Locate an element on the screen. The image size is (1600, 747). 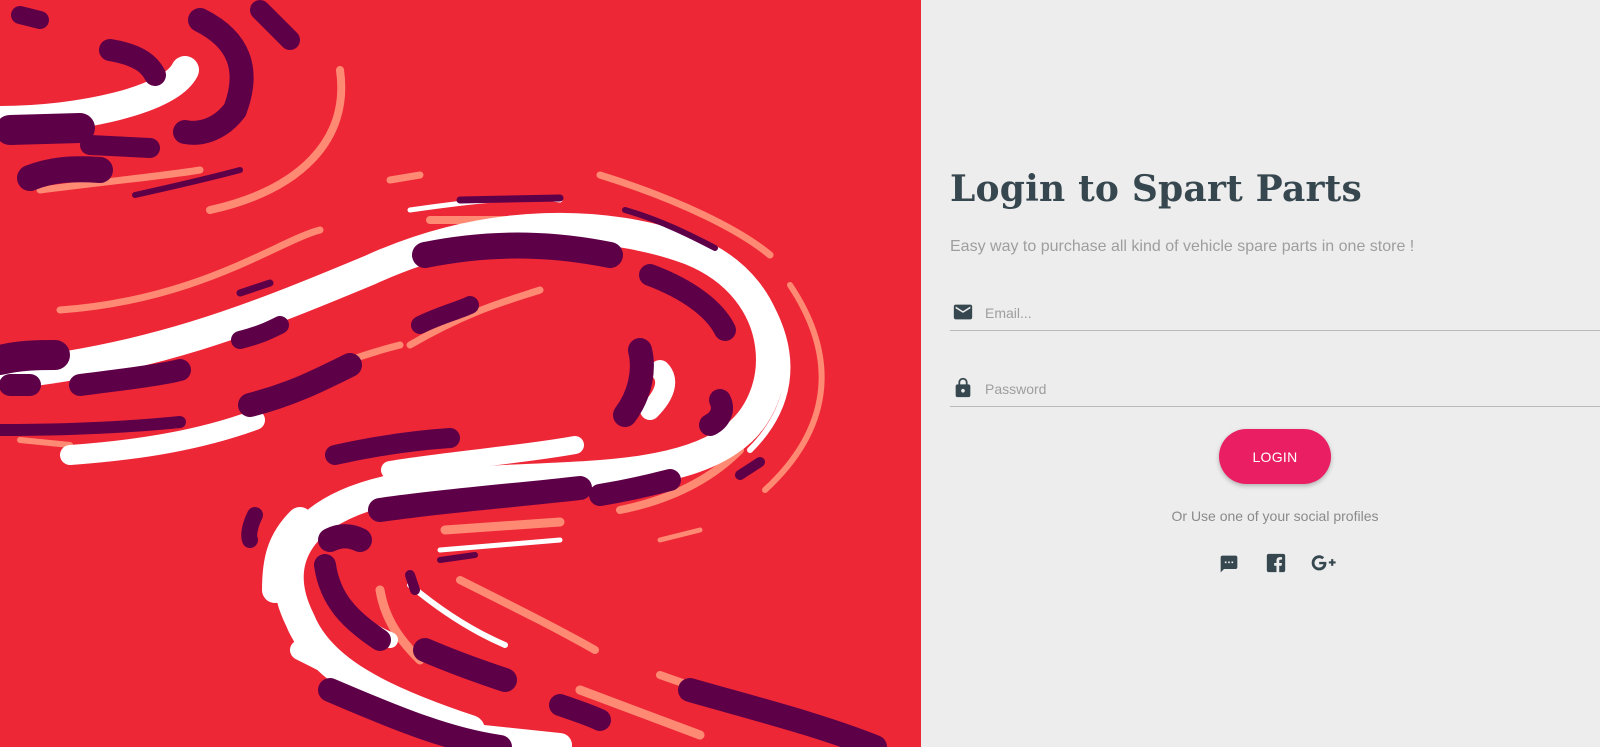
login-button: LOGIN is located at coordinates (1275, 456).